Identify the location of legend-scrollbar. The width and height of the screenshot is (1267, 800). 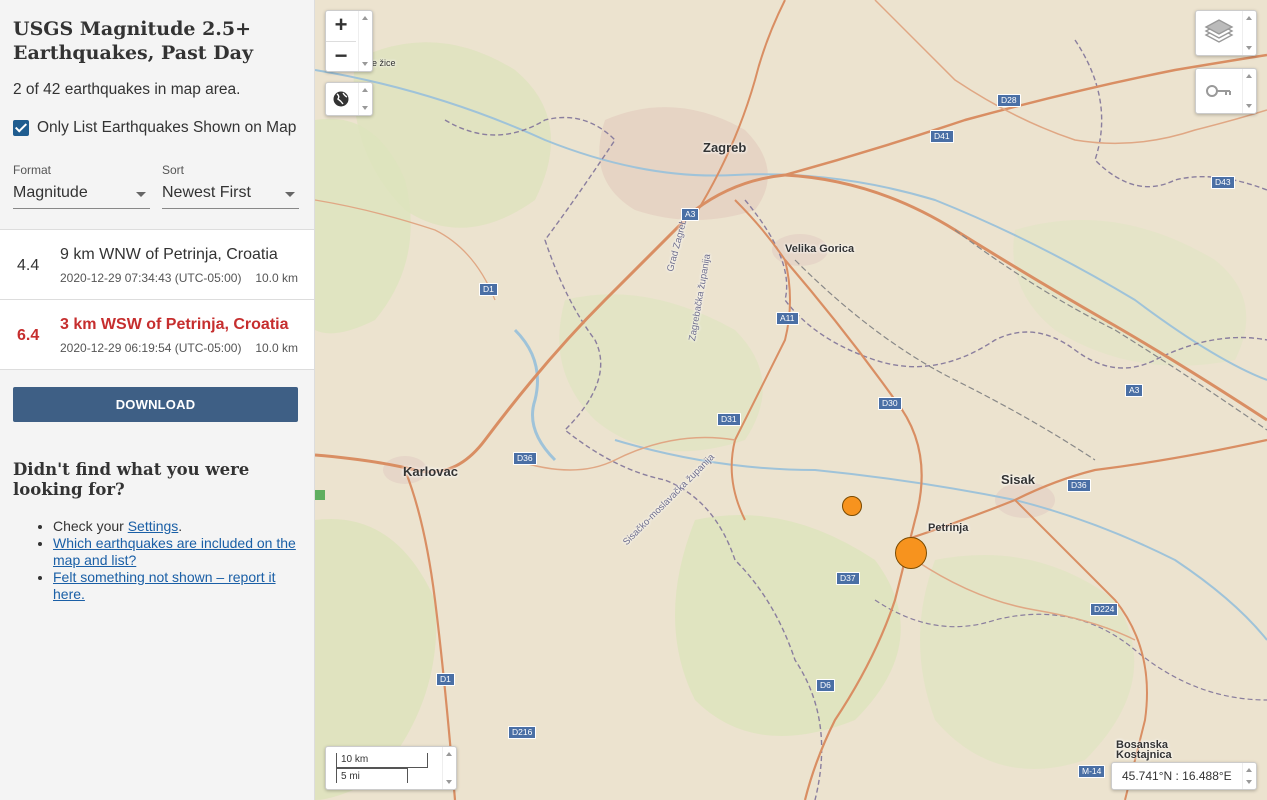
(1249, 91).